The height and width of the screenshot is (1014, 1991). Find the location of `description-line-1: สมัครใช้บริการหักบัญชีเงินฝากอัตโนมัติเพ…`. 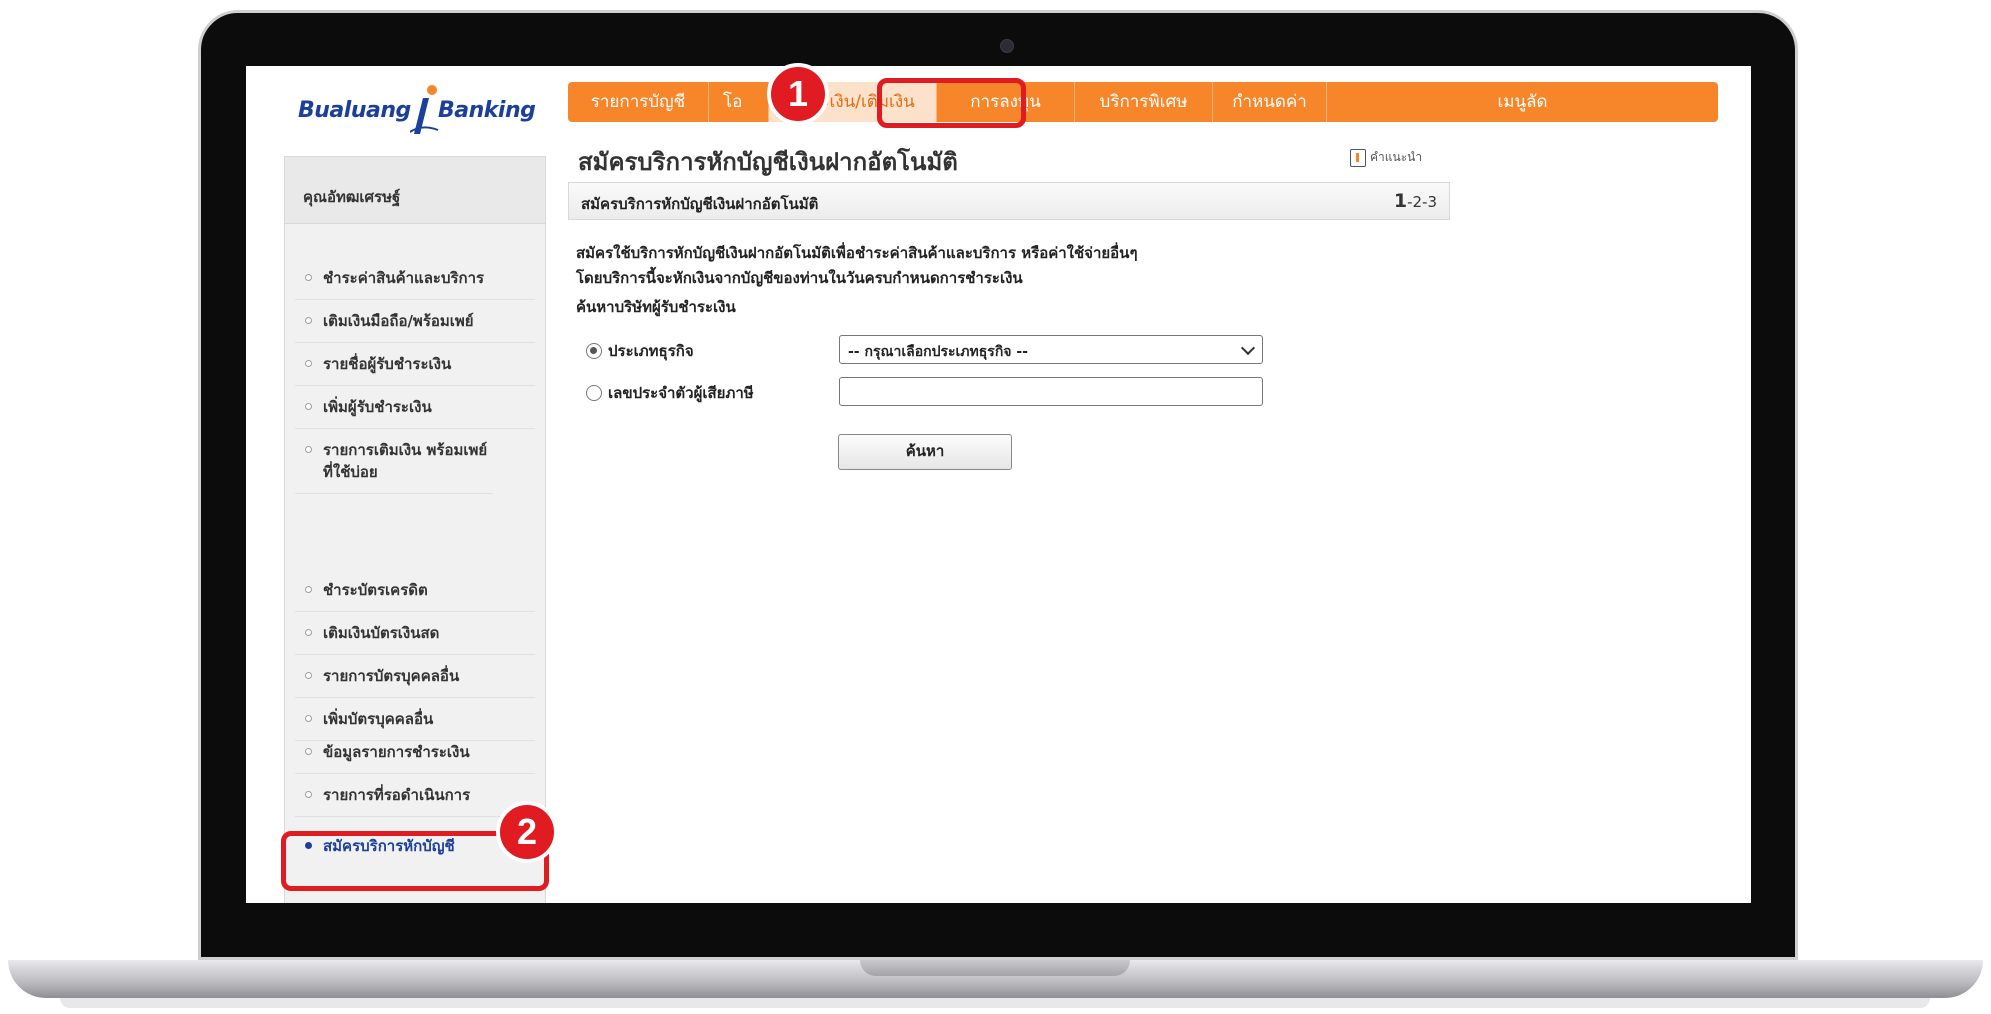

description-line-1: สมัครใช้บริการหักบัญชีเงินฝากอัตโนมัติเพ… is located at coordinates (857, 253).